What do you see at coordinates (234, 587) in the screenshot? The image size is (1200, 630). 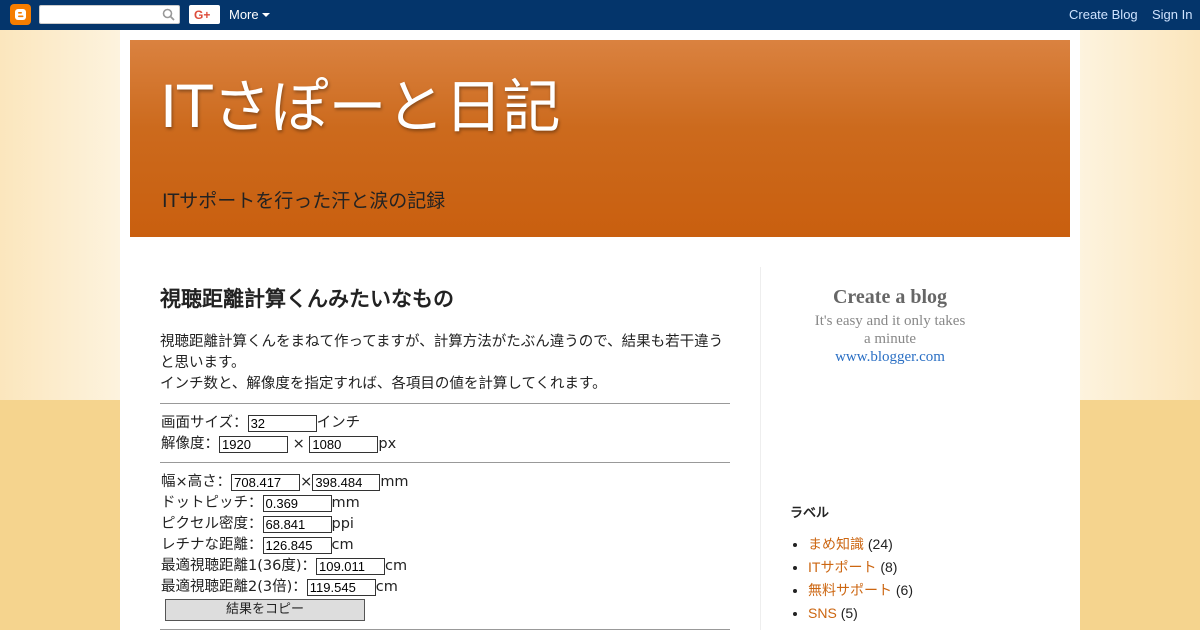 I see `optimal-distance-2-label: 最適視聴距離2(3倍)：` at bounding box center [234, 587].